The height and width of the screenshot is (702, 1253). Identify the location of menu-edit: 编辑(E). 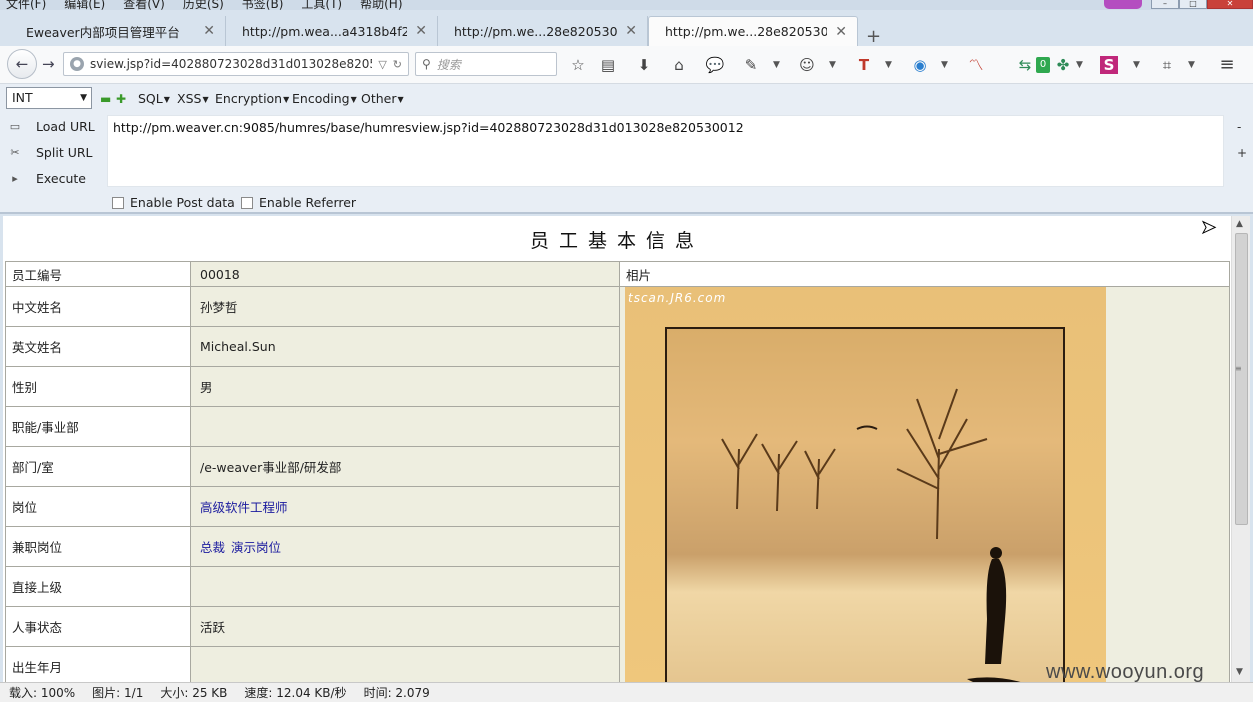
(84, 5).